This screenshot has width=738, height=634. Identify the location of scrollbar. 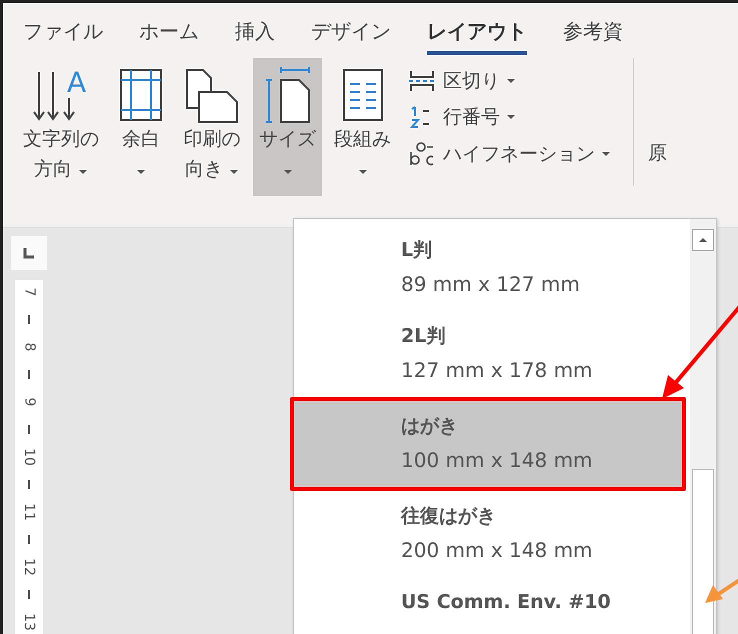
(703, 426).